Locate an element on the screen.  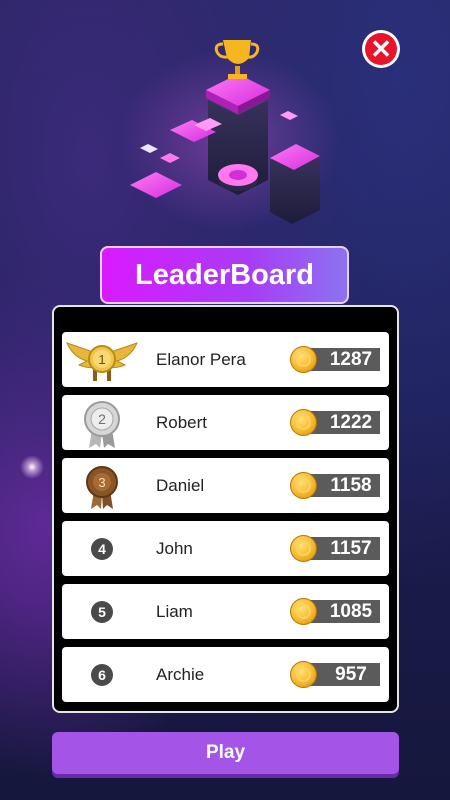
silver-medal-icon: 2 is located at coordinates (102, 422).